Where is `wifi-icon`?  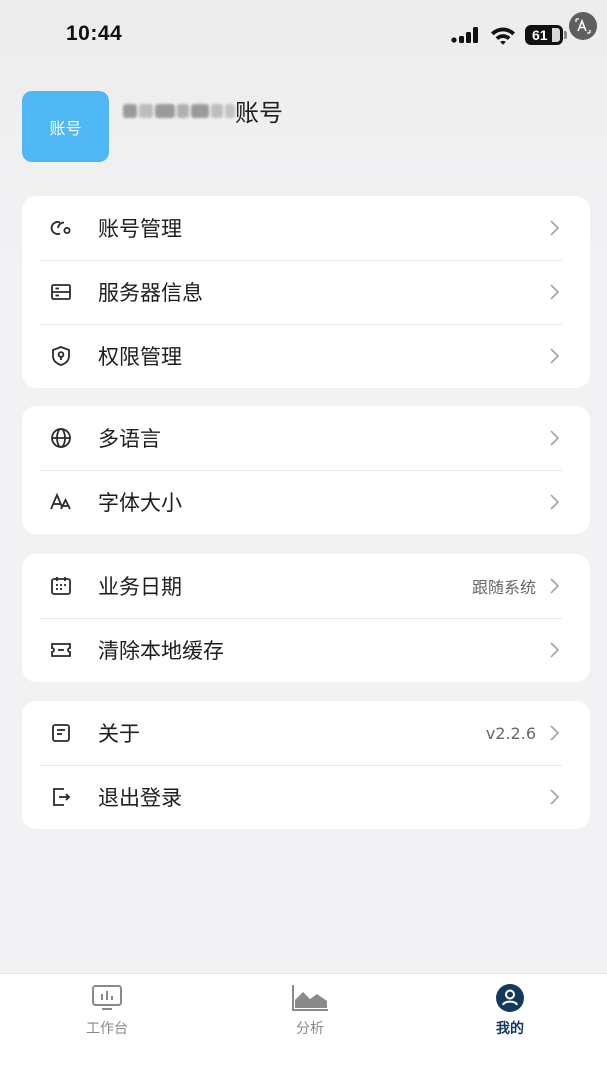
wifi-icon is located at coordinates (503, 36).